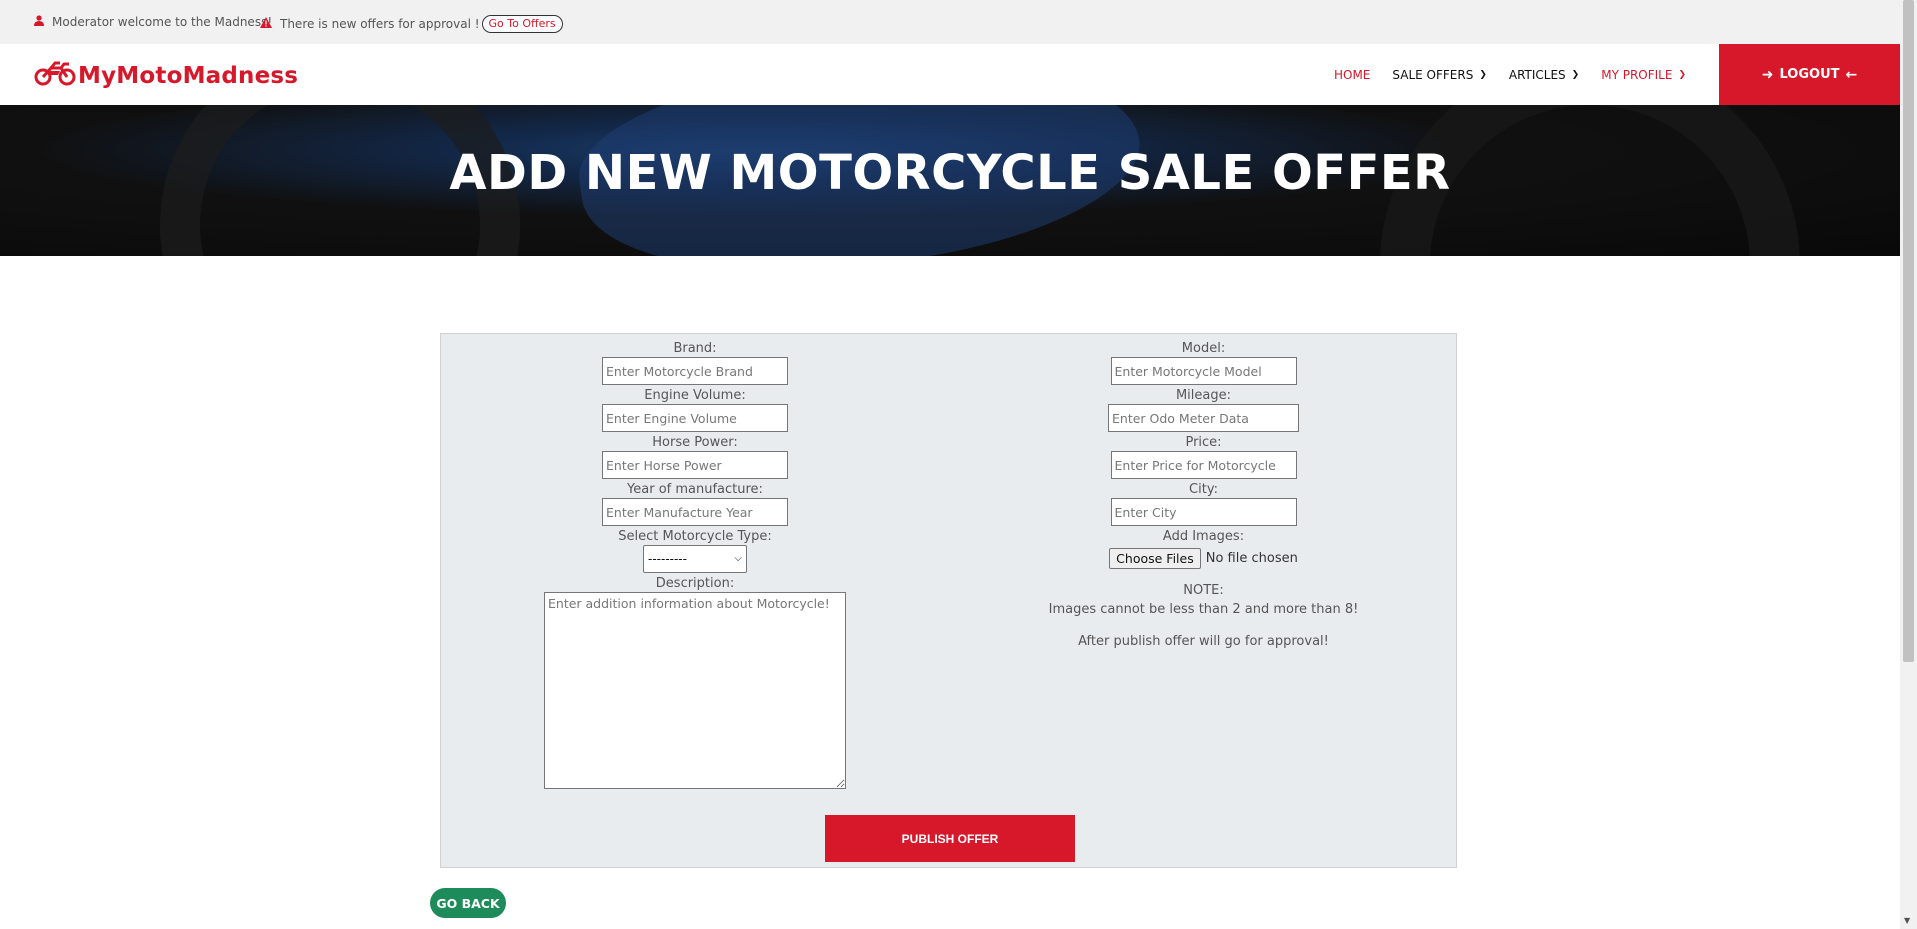 The height and width of the screenshot is (929, 1917). I want to click on nav-articles-label: ARTICLES, so click(1537, 74).